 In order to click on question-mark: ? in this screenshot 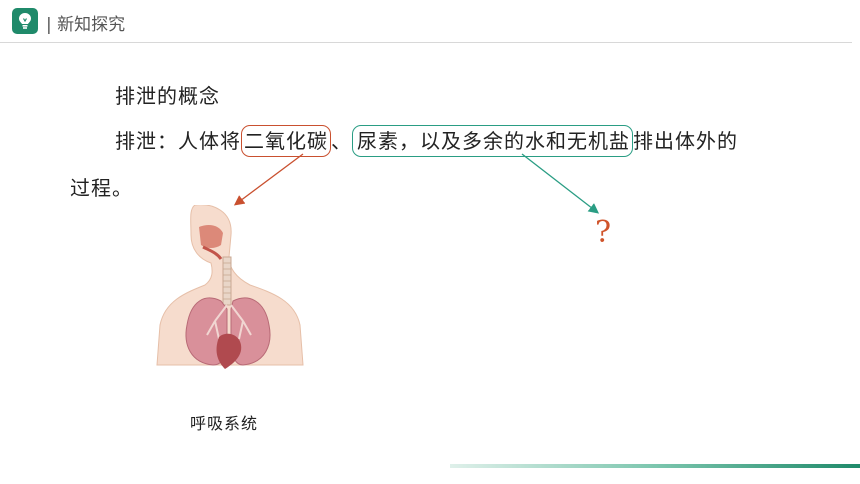, I will do `click(603, 232)`.